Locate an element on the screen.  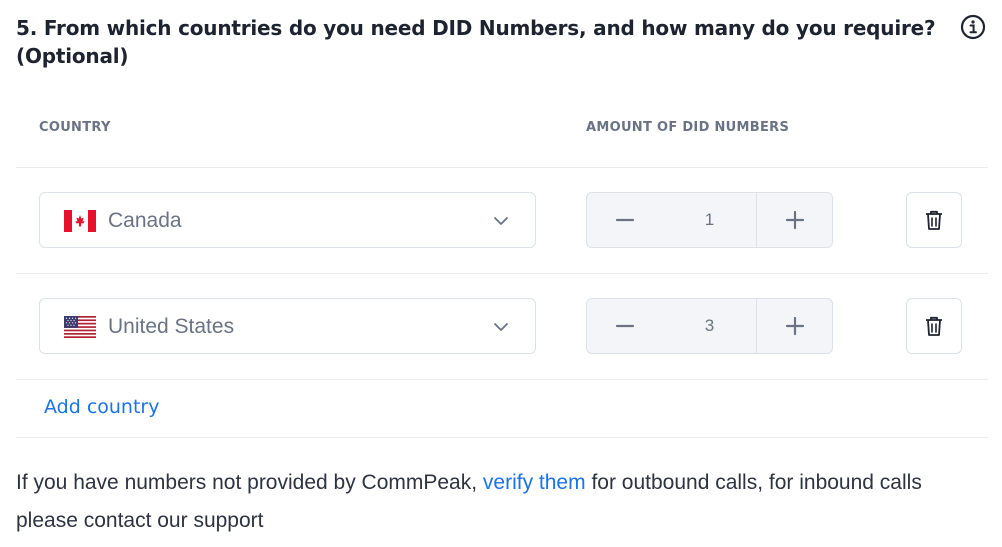
amount-stepper: 1 is located at coordinates (709, 220).